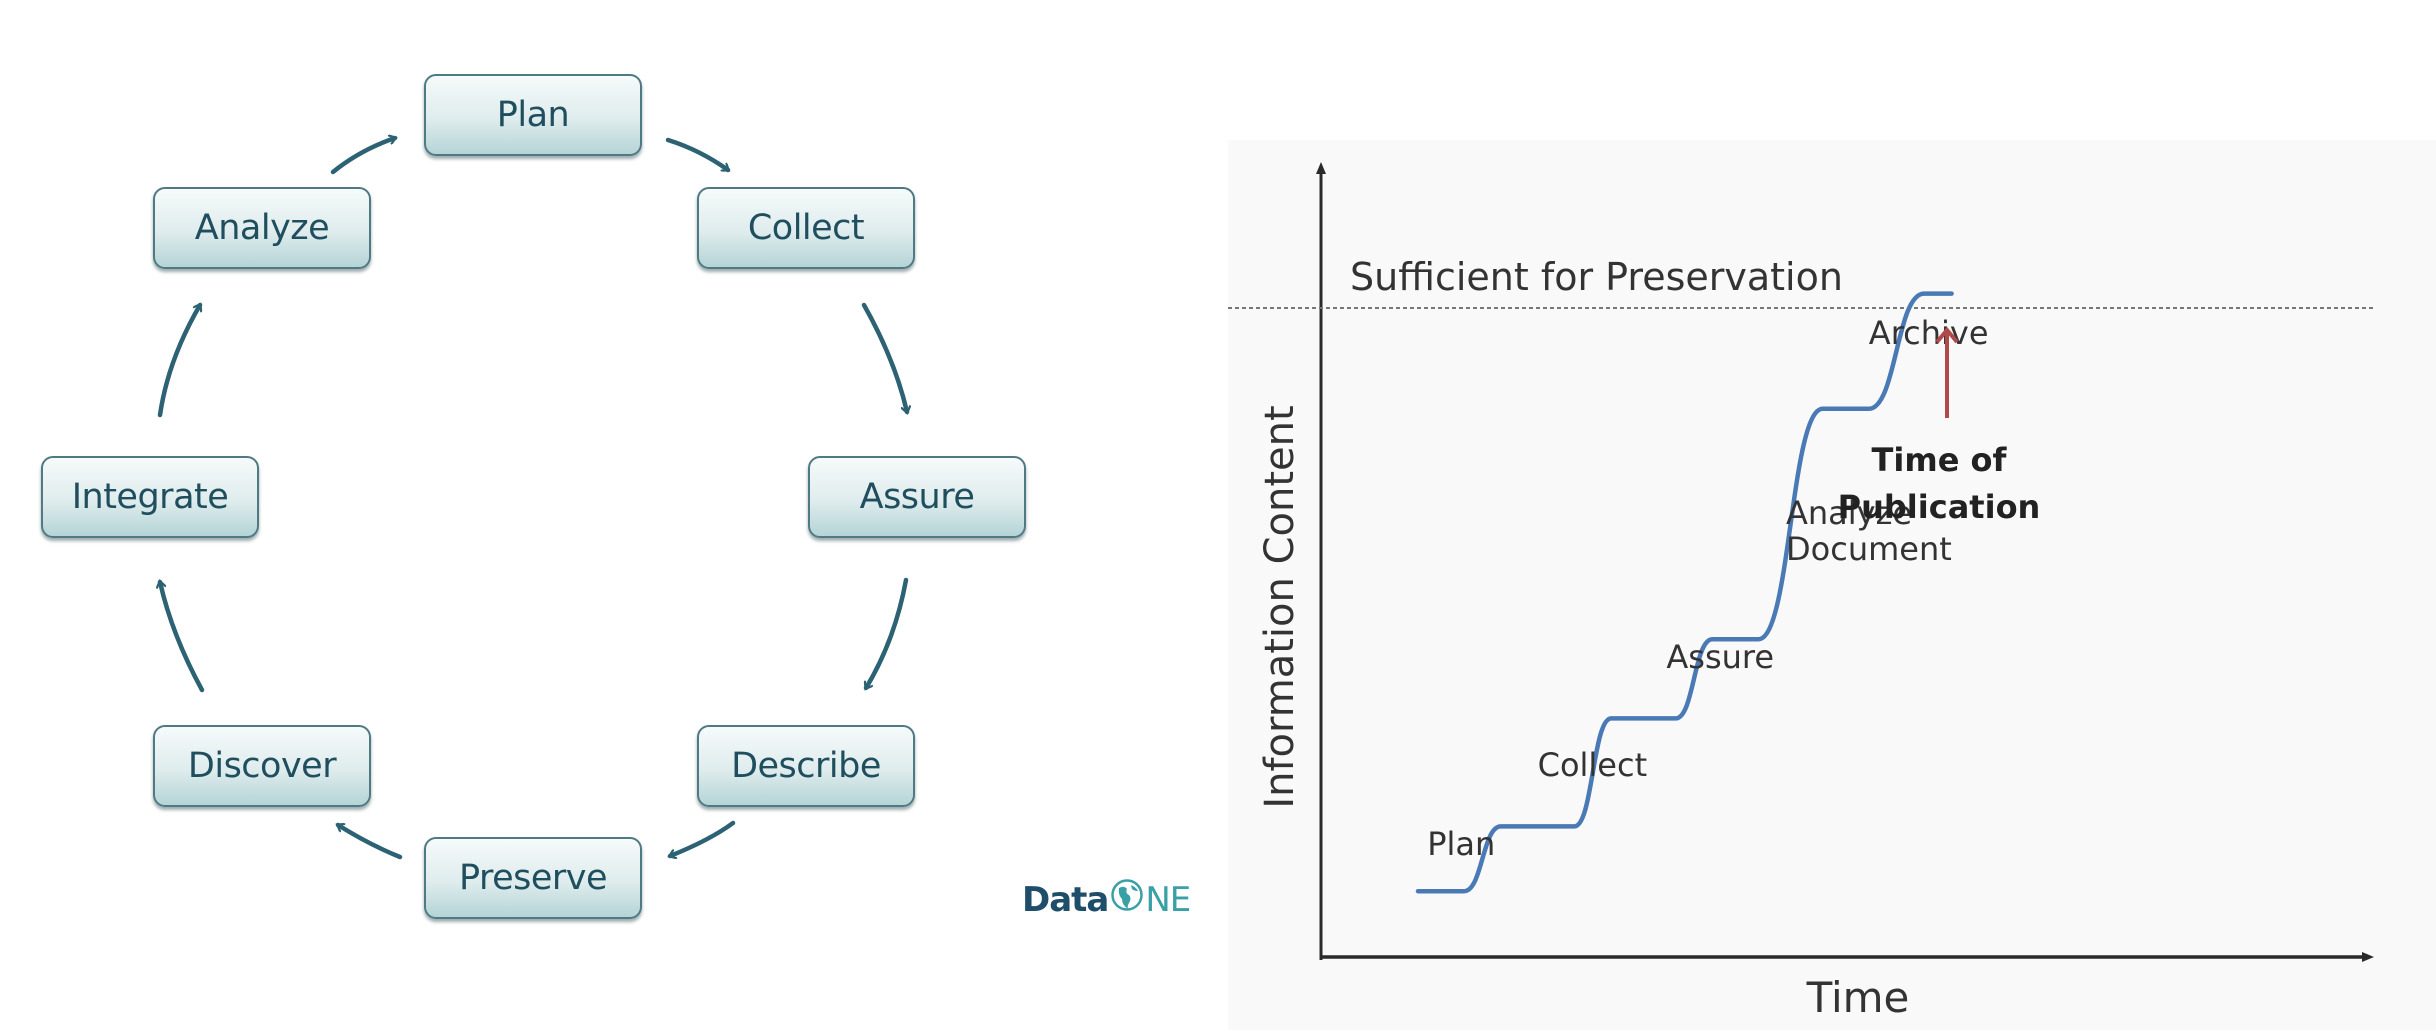 This screenshot has height=1030, width=2436. I want to click on stage-integrate: Integrate, so click(150, 497).